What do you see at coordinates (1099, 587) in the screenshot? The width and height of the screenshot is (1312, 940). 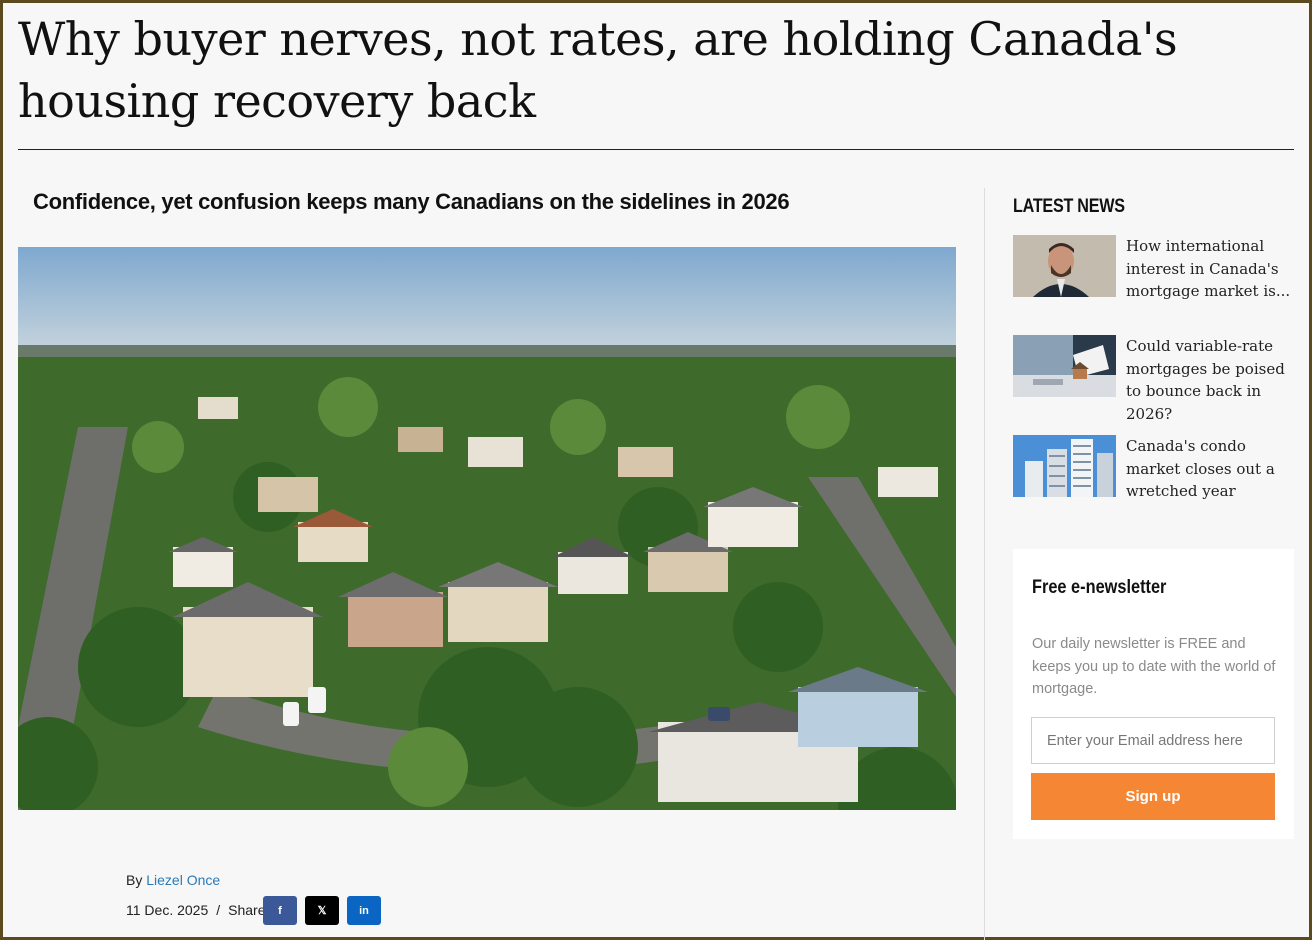 I see `newsletter-title: Free e-newsletter` at bounding box center [1099, 587].